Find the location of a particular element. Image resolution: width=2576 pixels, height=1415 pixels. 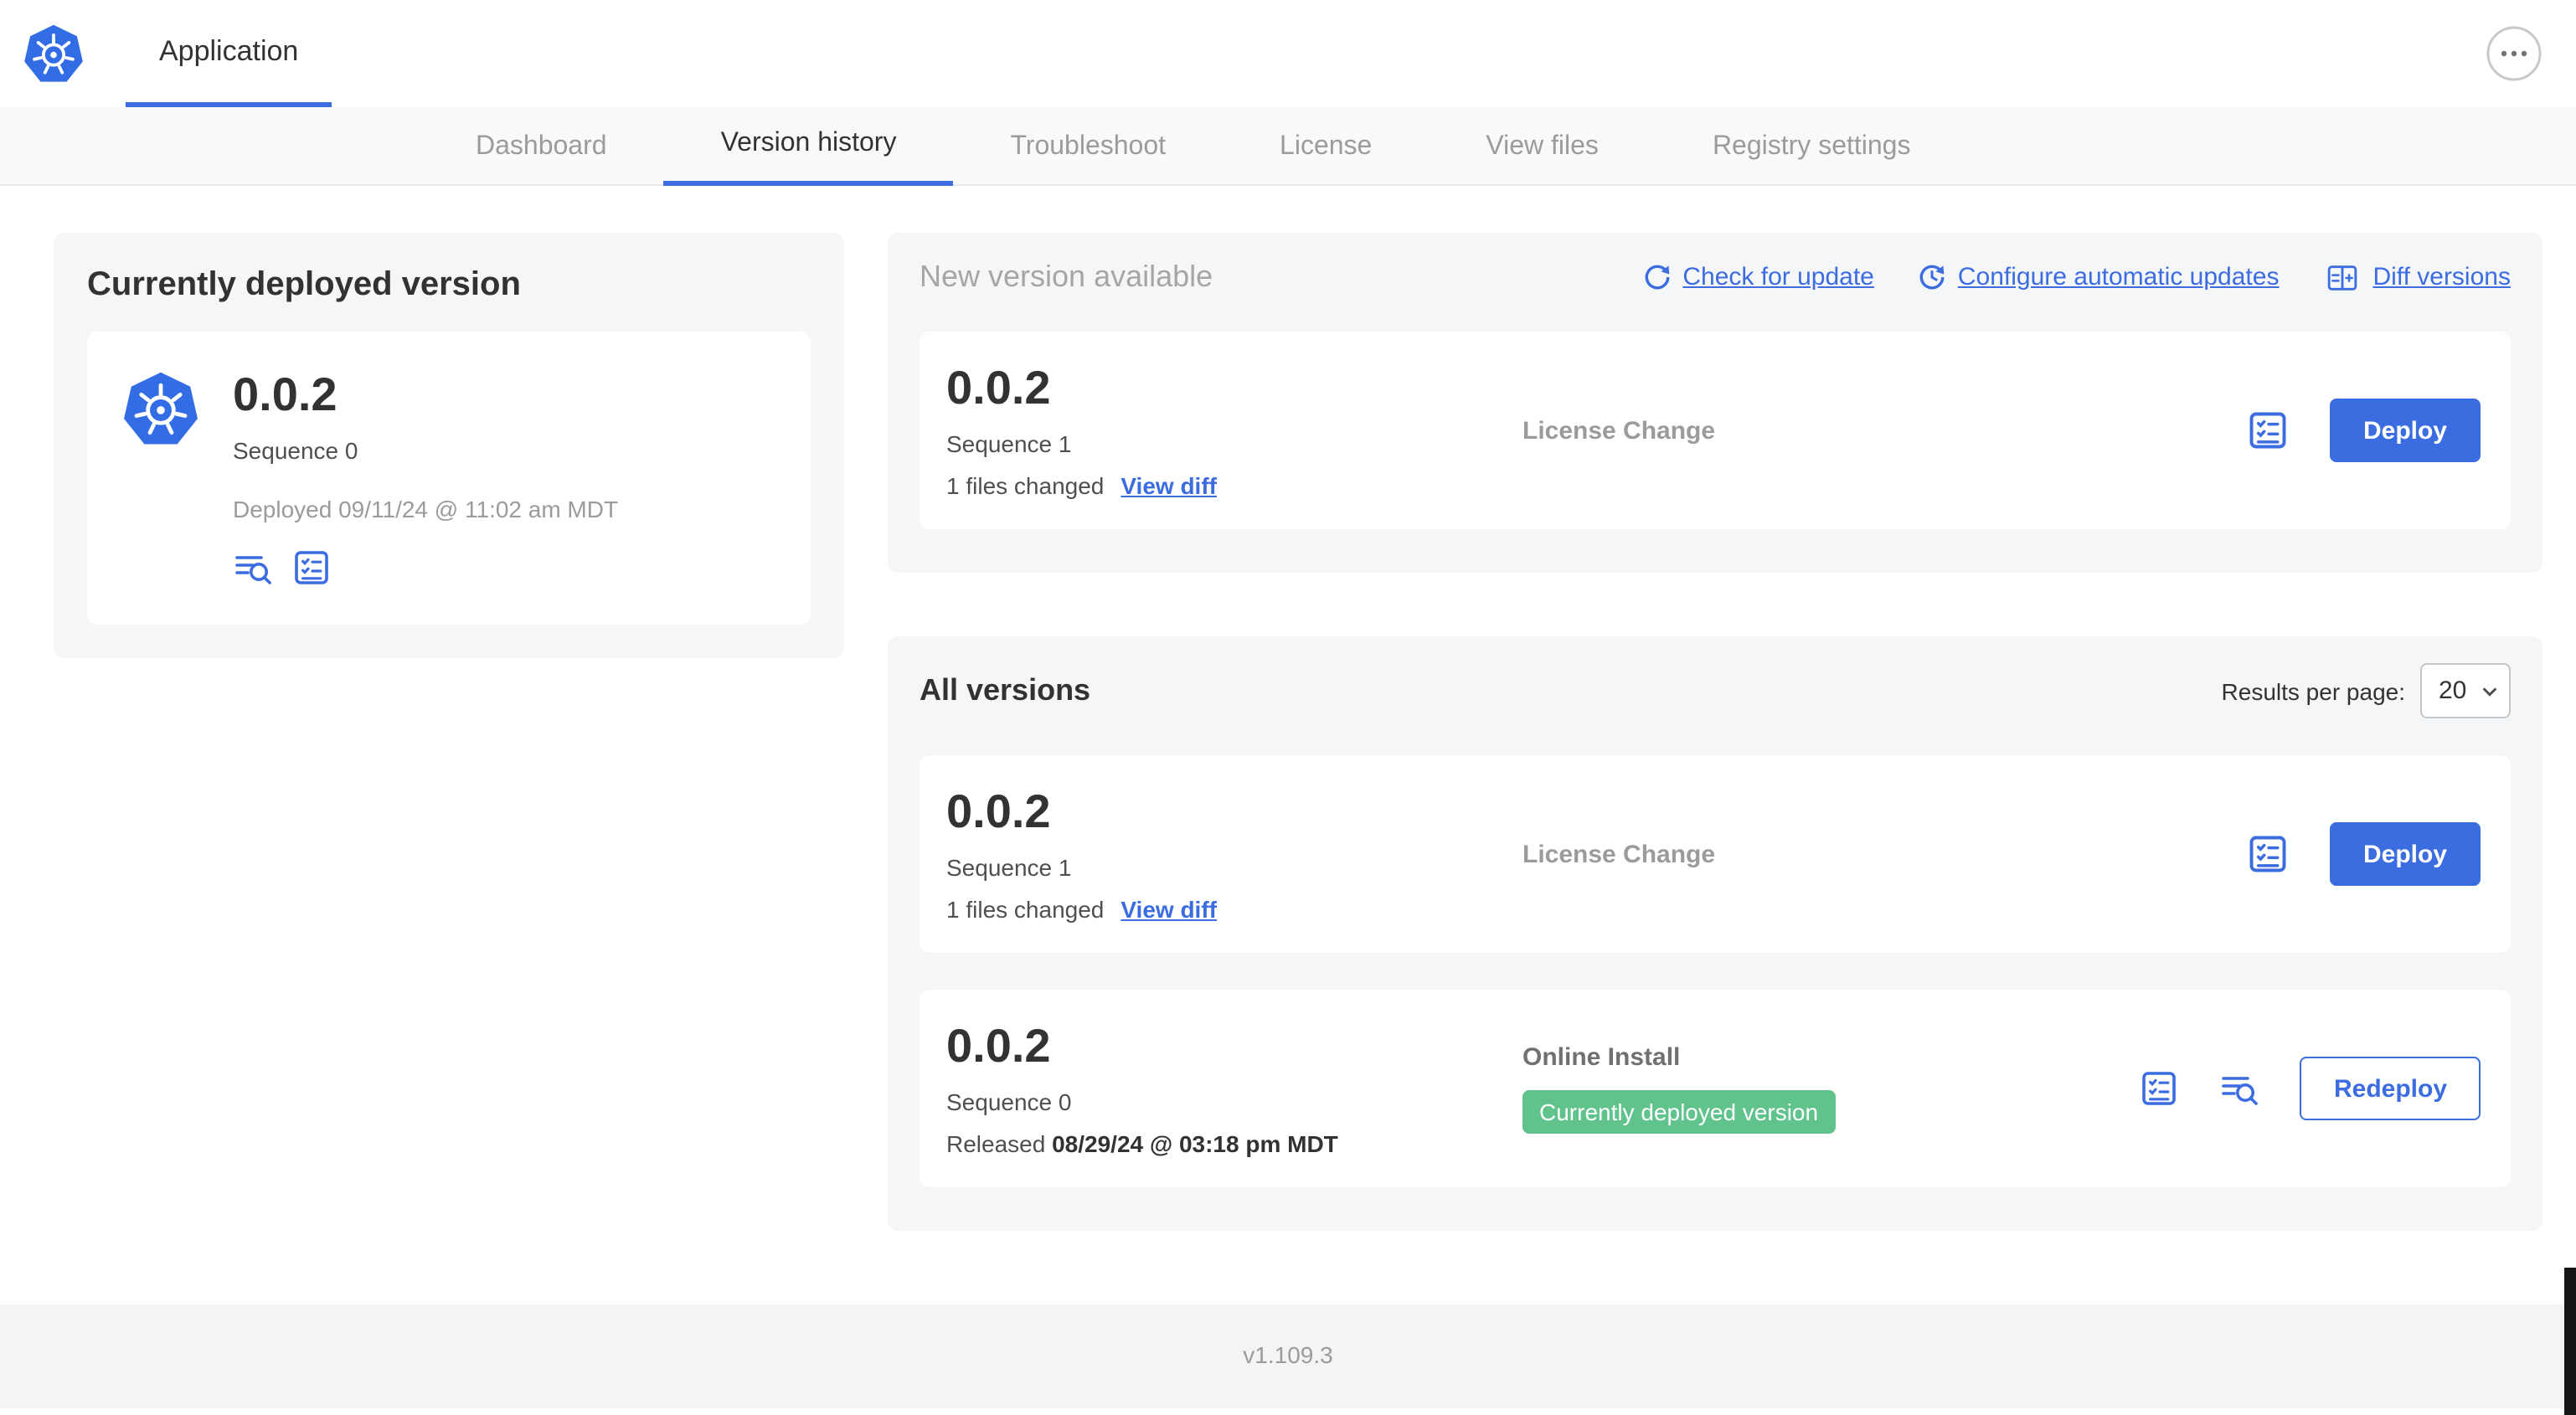

new-version-source: License Change is located at coordinates (1884, 430).